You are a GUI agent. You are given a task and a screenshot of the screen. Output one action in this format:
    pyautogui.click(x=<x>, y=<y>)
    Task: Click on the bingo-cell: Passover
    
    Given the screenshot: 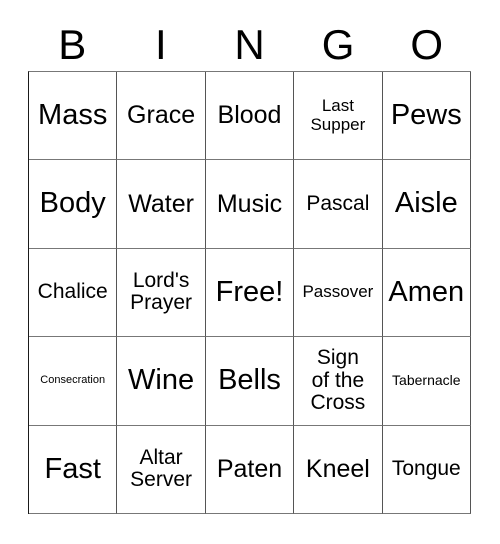 What is the action you would take?
    pyautogui.click(x=338, y=293)
    